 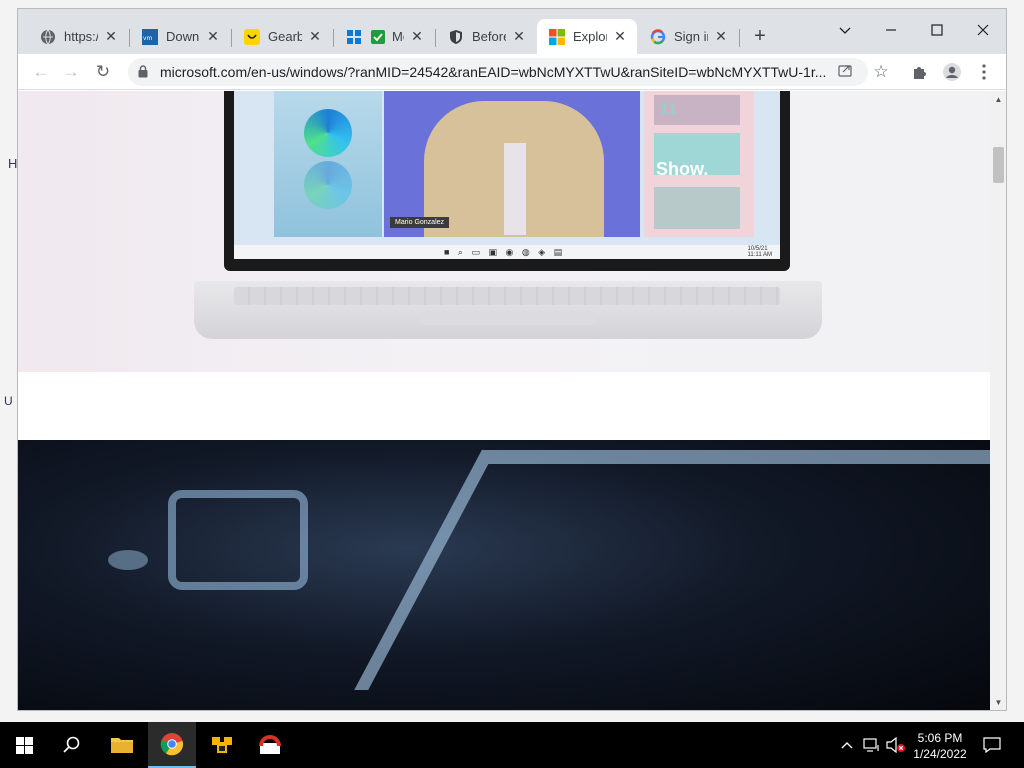 I want to click on tab-title: Gearbe, so click(x=285, y=36).